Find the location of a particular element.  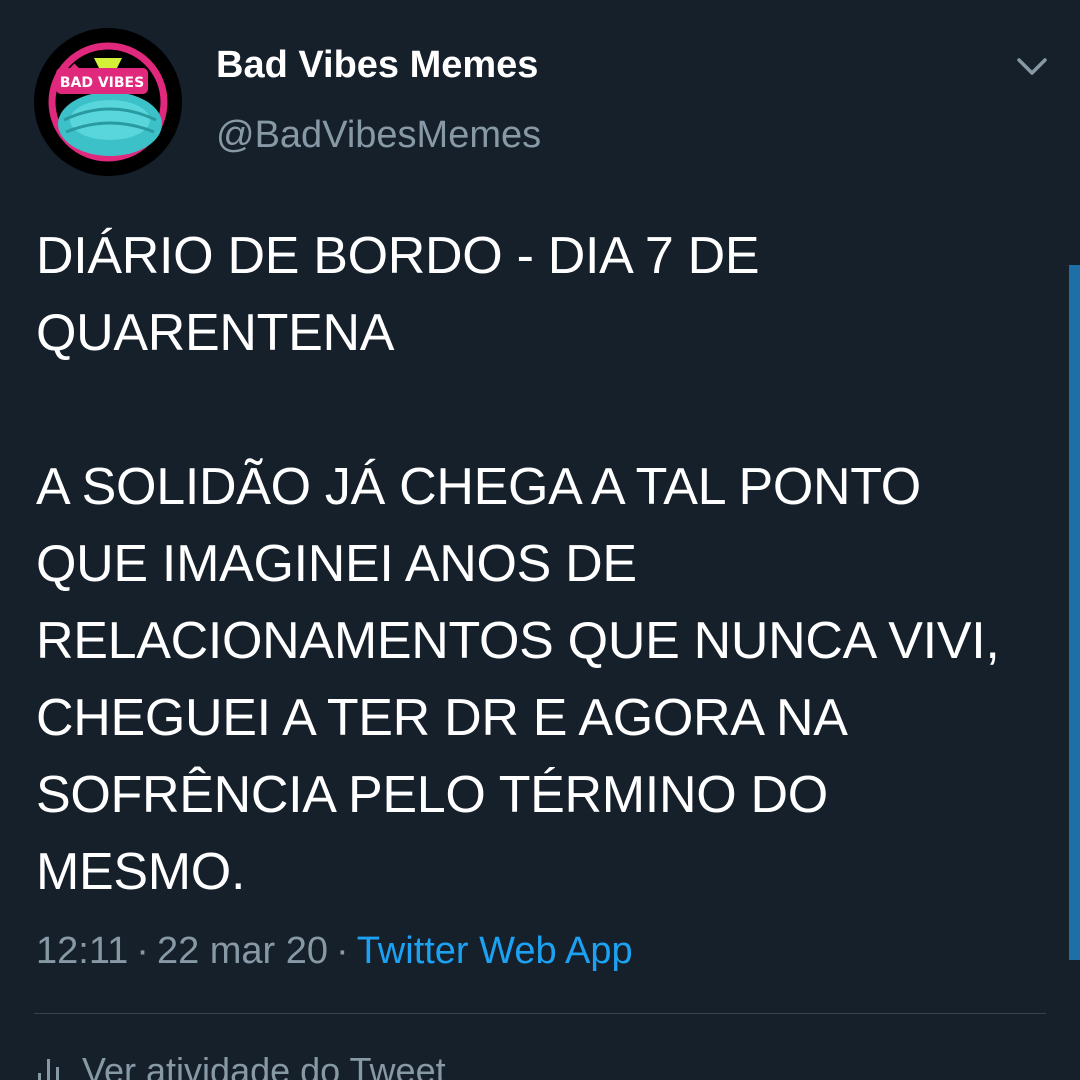

avatar: BAD VIBES is located at coordinates (108, 102).